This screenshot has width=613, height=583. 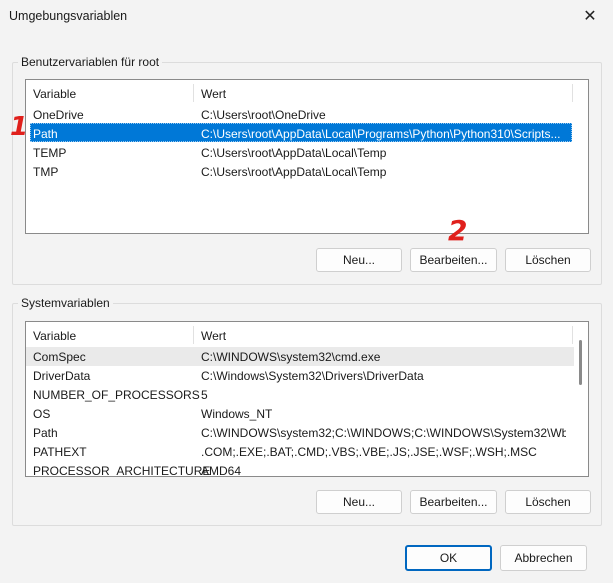 I want to click on table-row: TEMP C:\Users\root\AppData\Local\Temp, so click(x=307, y=152).